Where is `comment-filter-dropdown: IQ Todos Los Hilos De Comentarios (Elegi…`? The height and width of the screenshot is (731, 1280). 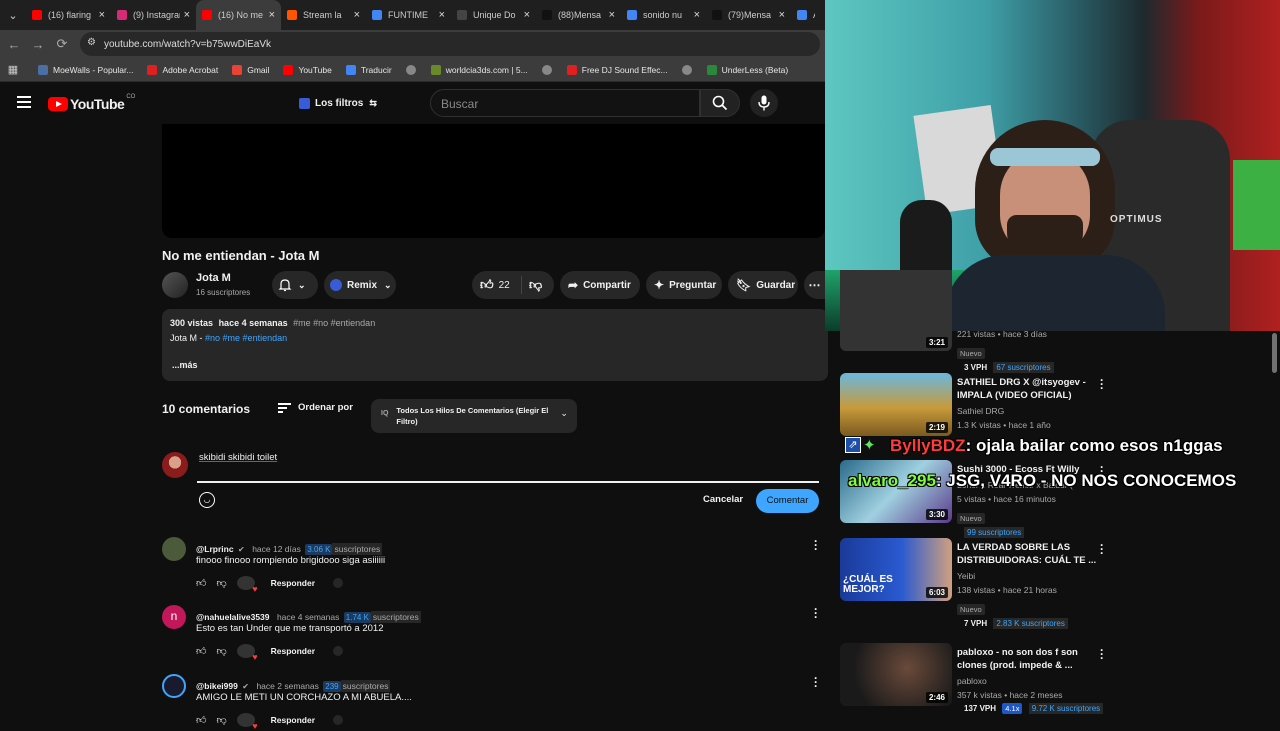
comment-filter-dropdown: IQ Todos Los Hilos De Comentarios (Elegi… is located at coordinates (474, 416).